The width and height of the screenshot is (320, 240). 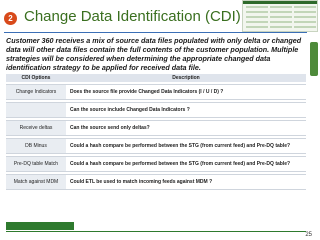 What do you see at coordinates (36, 92) in the screenshot?
I see `cdi-option-cell: Change Indicators` at bounding box center [36, 92].